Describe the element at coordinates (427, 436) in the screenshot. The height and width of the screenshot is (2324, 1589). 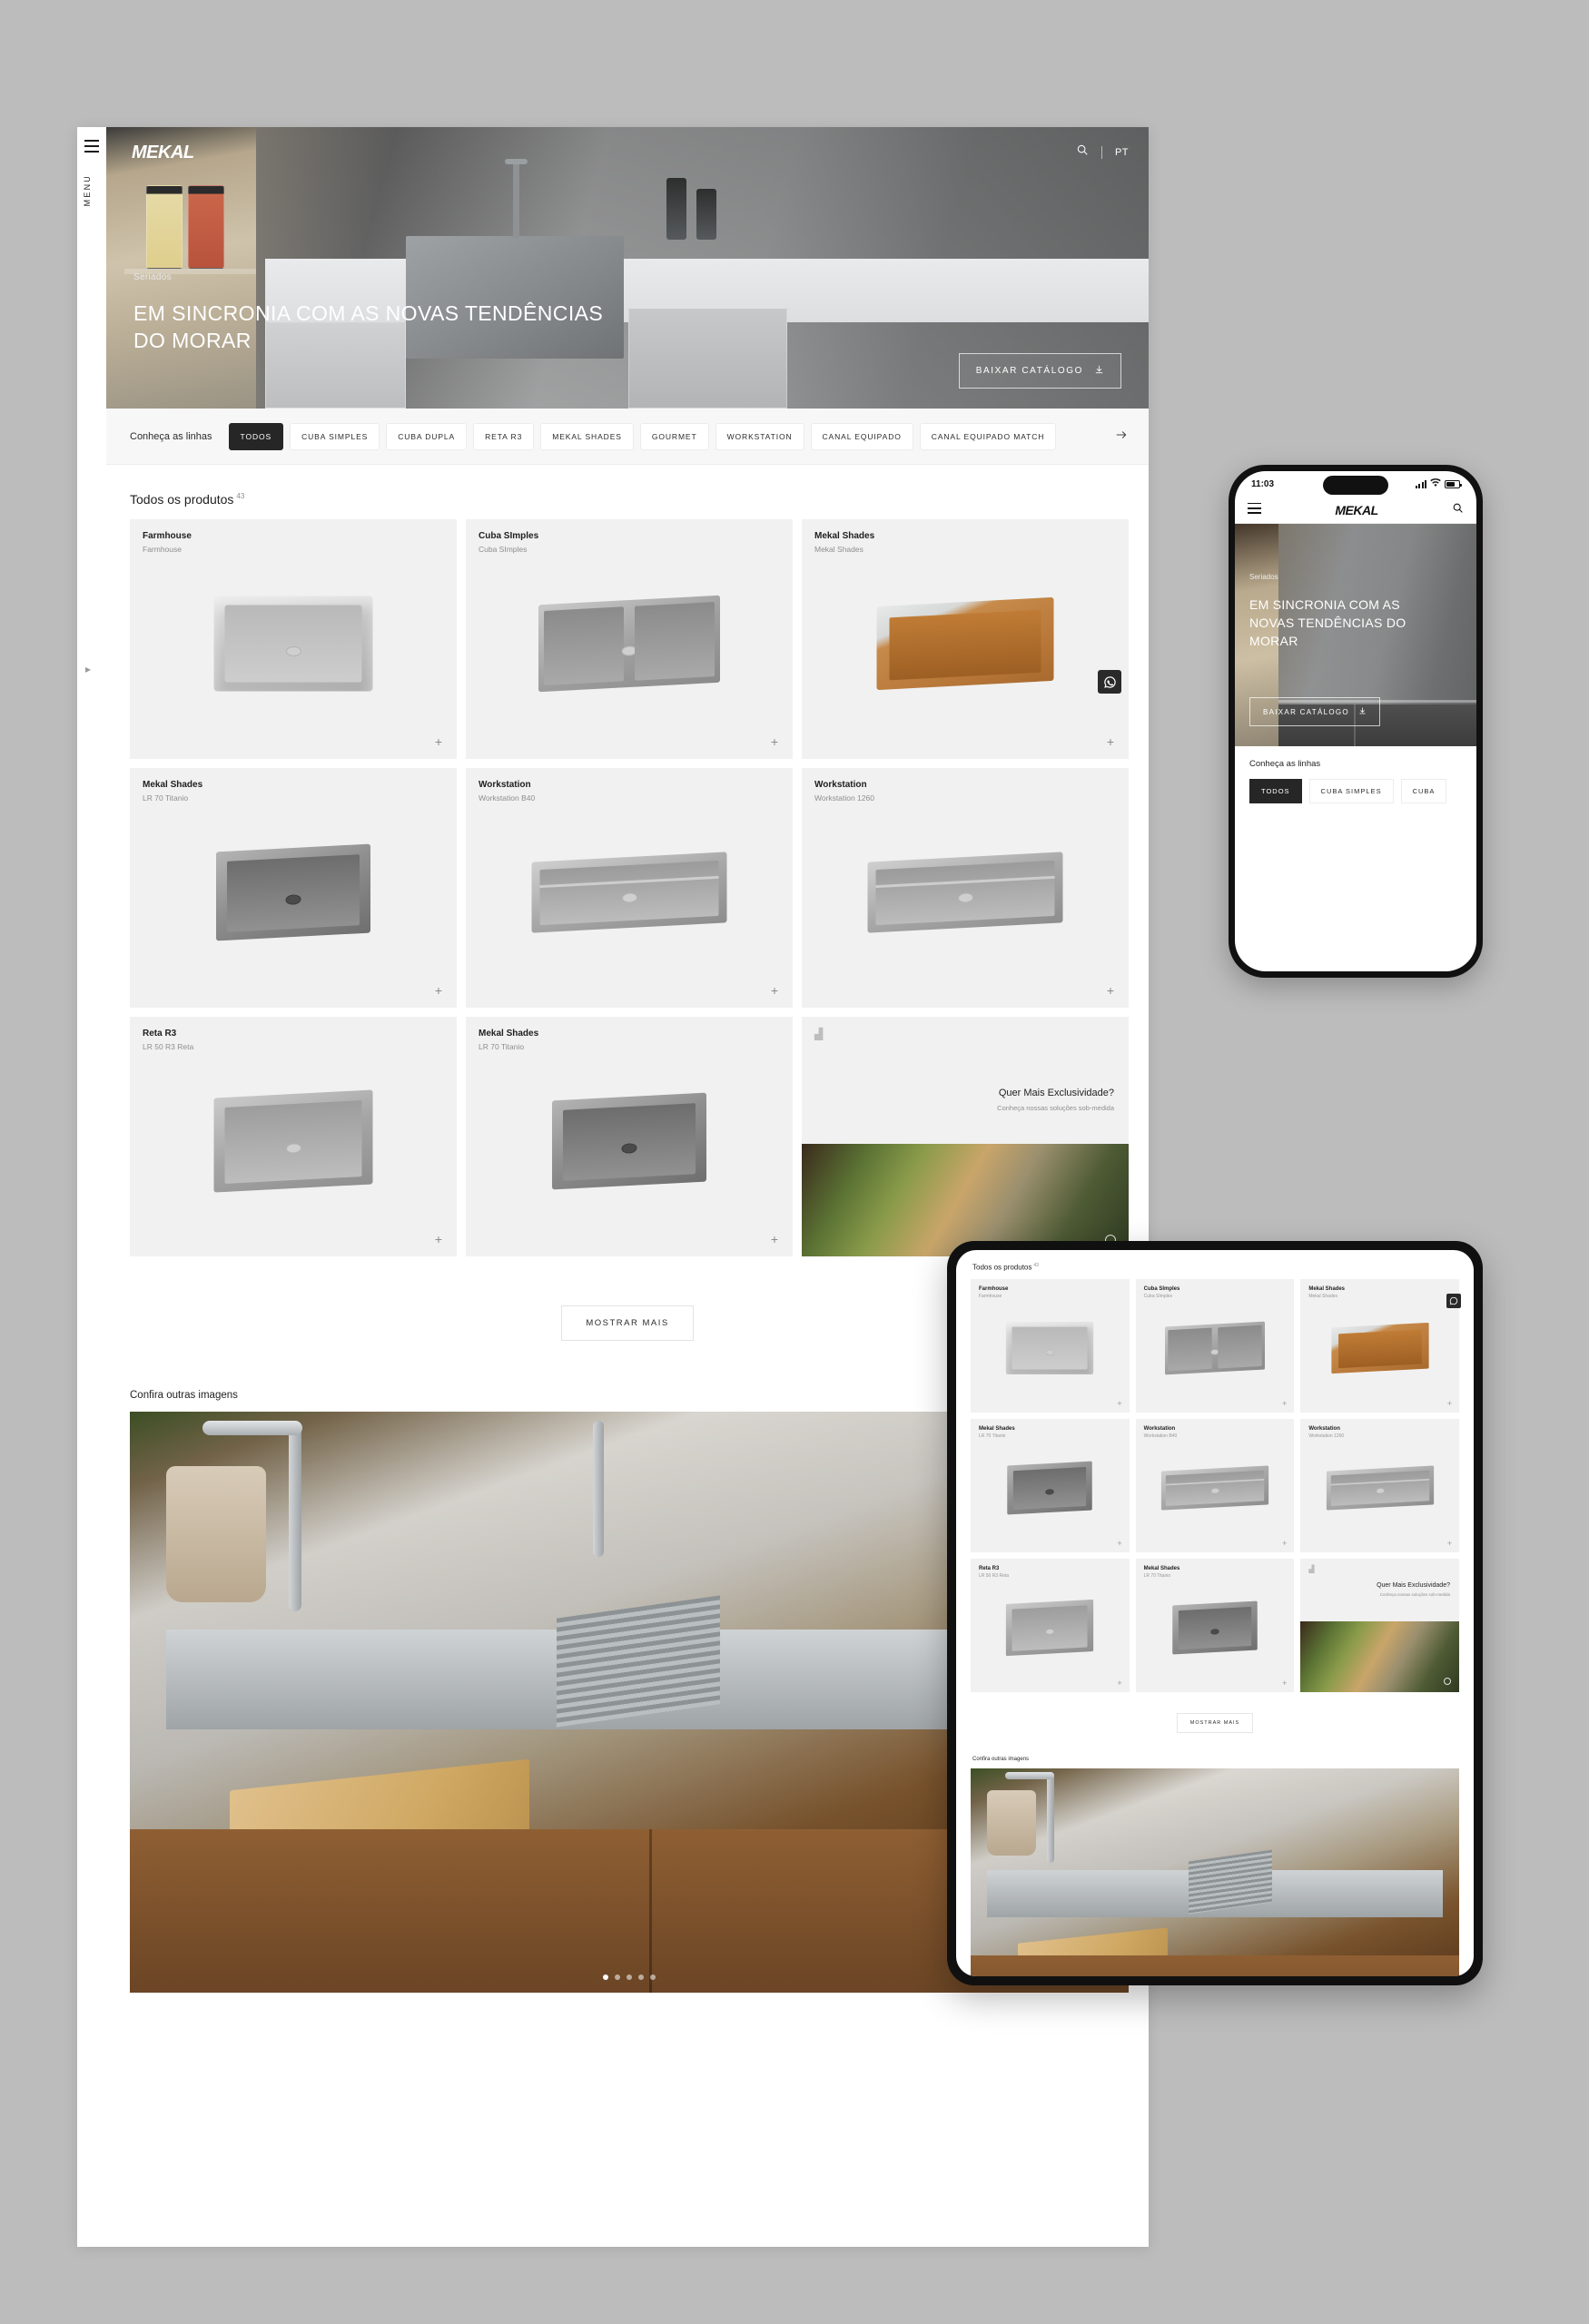
I see `filter-chip-cuba-dupla: CUBA DUPLA` at that location.